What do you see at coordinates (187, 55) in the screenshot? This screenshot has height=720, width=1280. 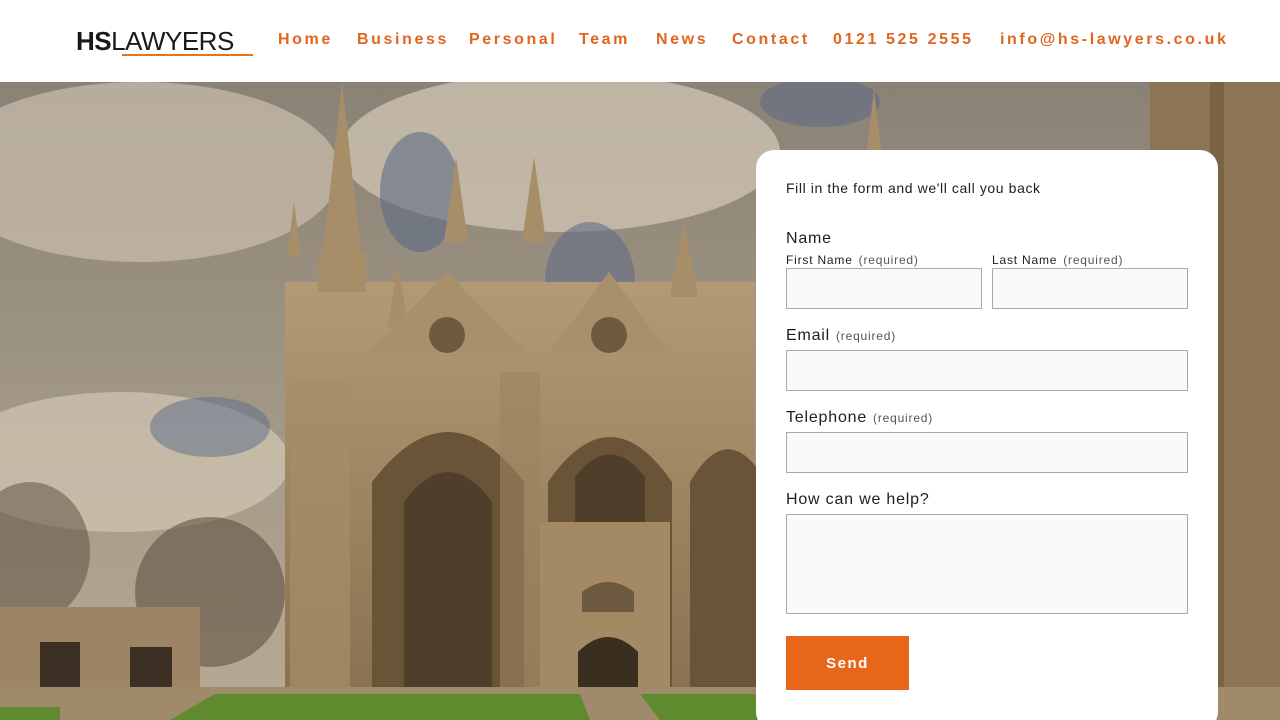 I see `logo-underline` at bounding box center [187, 55].